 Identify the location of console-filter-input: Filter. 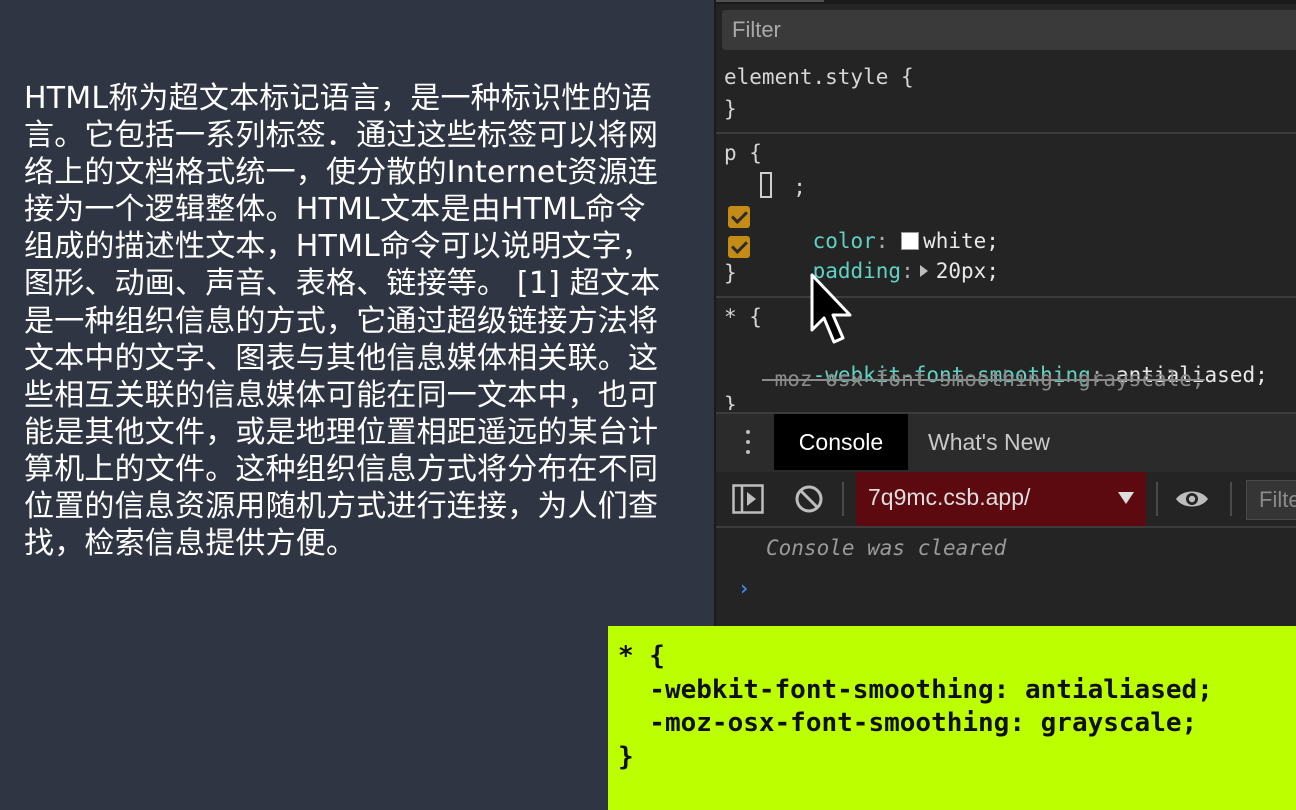
(1271, 500).